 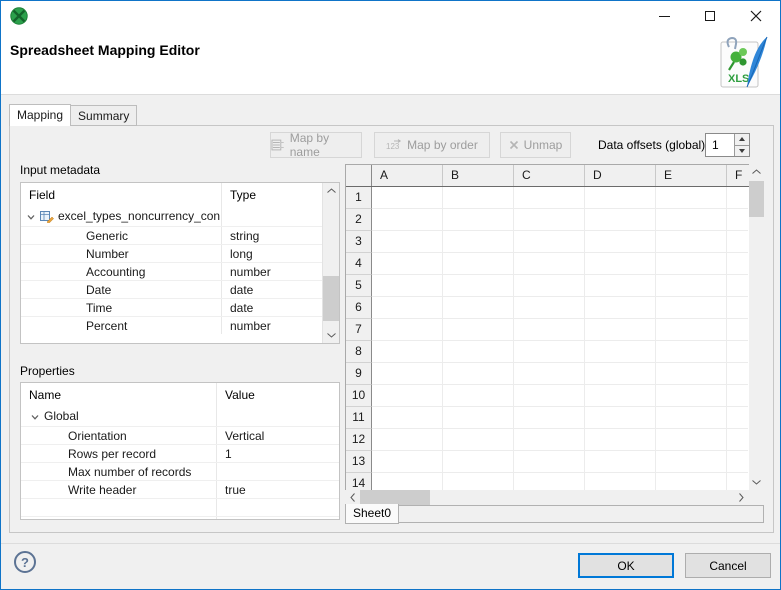 What do you see at coordinates (359, 352) in the screenshot?
I see `grid-row-header: 8` at bounding box center [359, 352].